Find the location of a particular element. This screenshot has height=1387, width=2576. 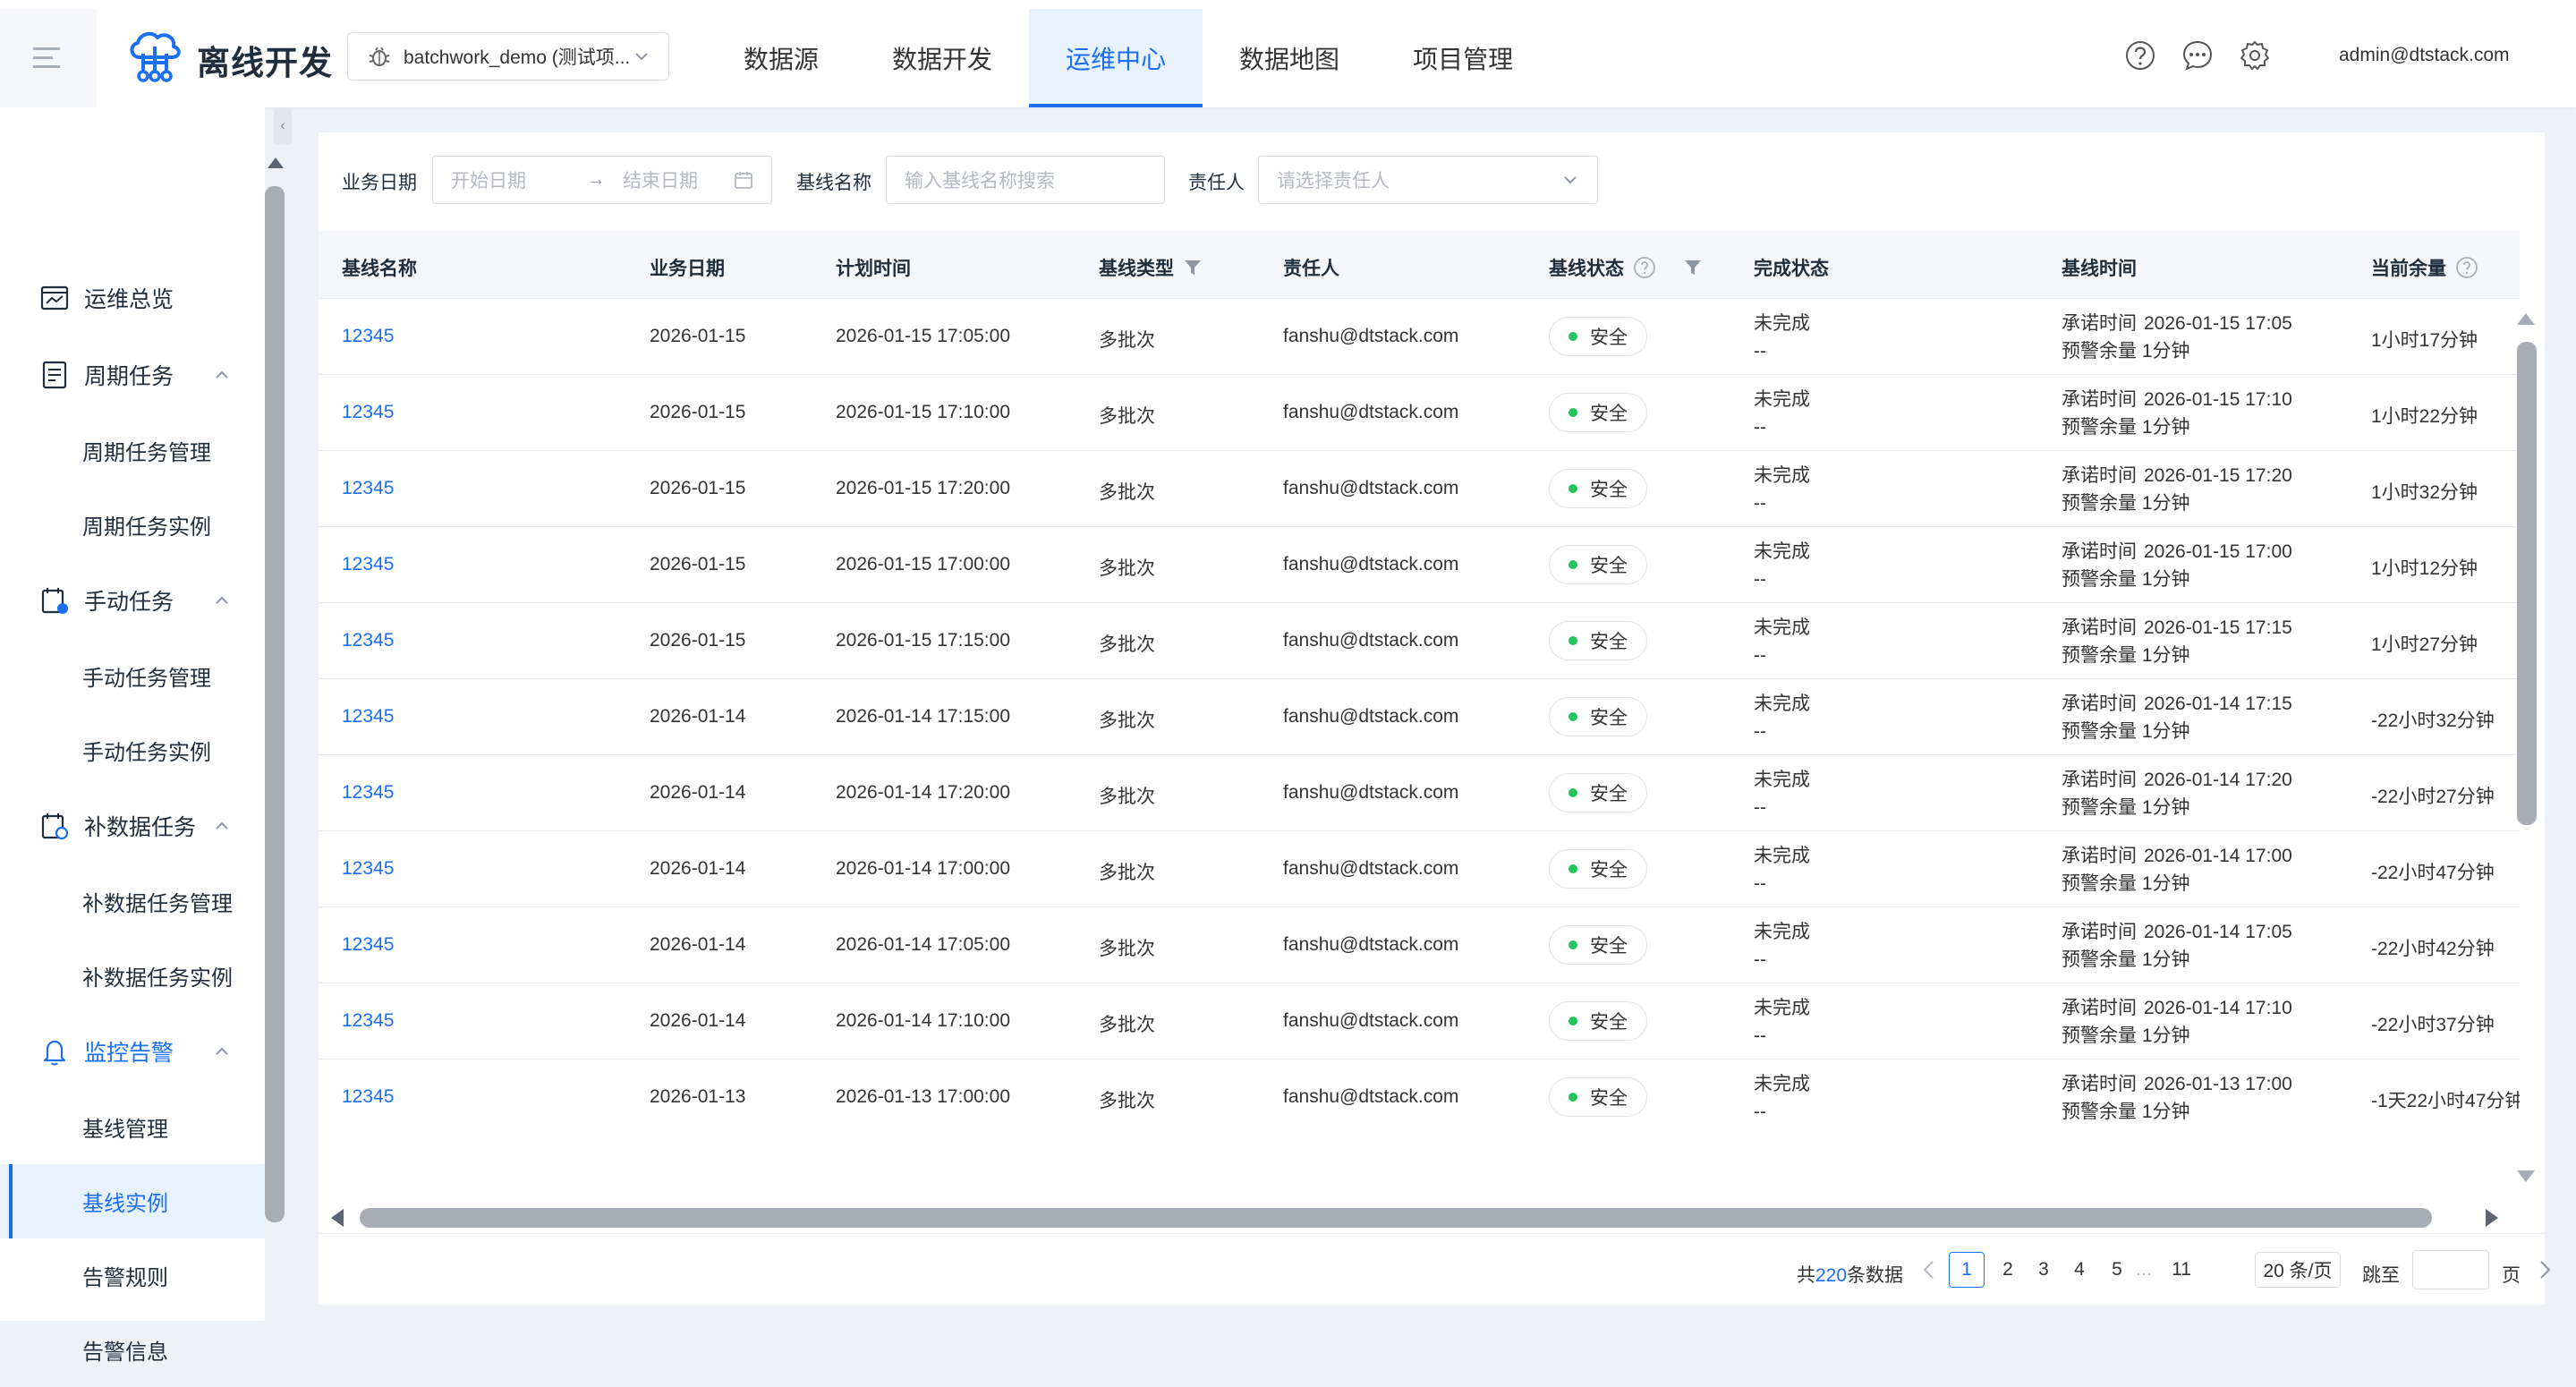

baseline-time-cell: 承诺时间 2026-01-14 17:00 预警余量 1分钟 is located at coordinates (2177, 870).